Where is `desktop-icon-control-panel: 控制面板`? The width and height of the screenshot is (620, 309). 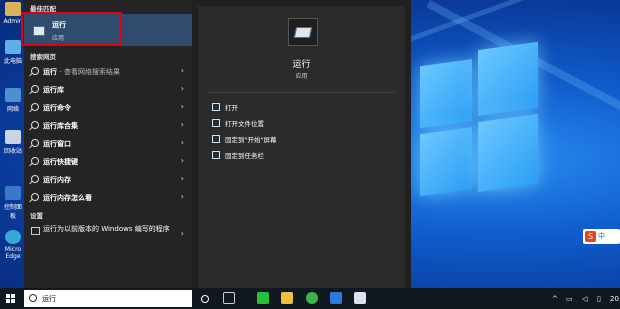 desktop-icon-control-panel: 控制面板 is located at coordinates (13, 203).